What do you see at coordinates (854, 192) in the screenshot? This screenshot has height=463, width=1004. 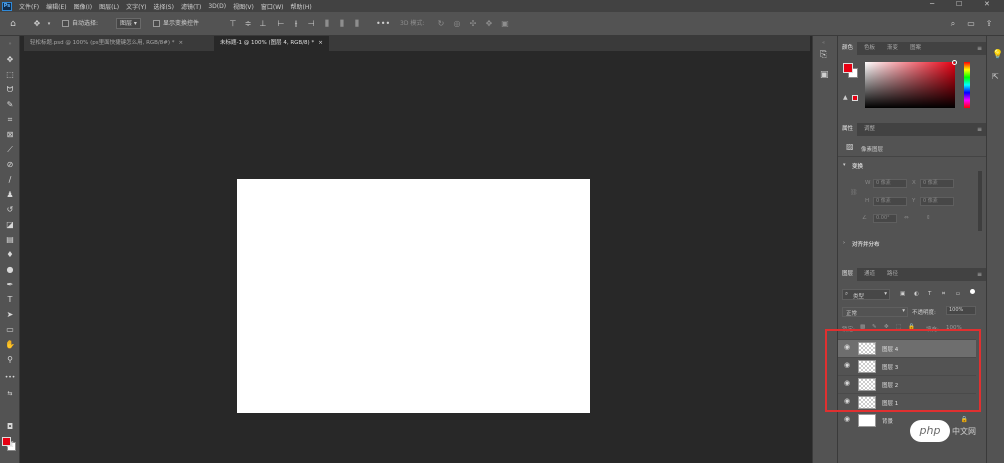 I see `link-icon: ⛓` at bounding box center [854, 192].